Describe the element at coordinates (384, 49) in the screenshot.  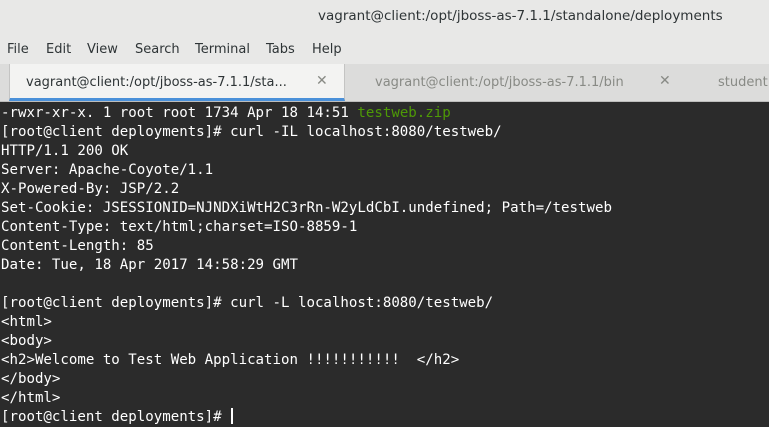
I see `menu-bar: File Edit View Search Terminal Tabs Help` at that location.